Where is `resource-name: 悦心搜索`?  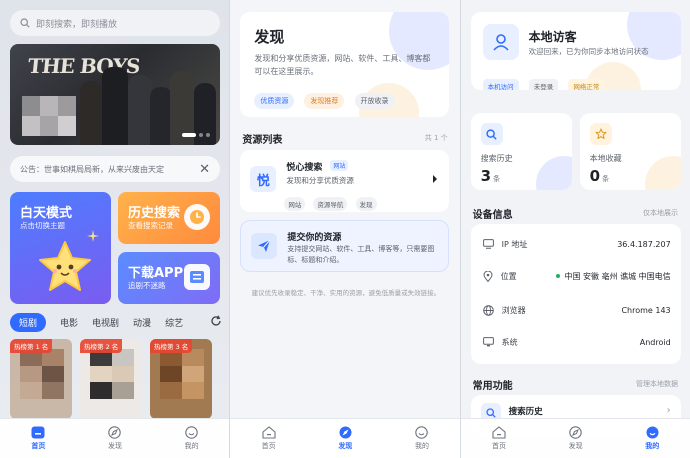 resource-name: 悦心搜索 is located at coordinates (304, 168).